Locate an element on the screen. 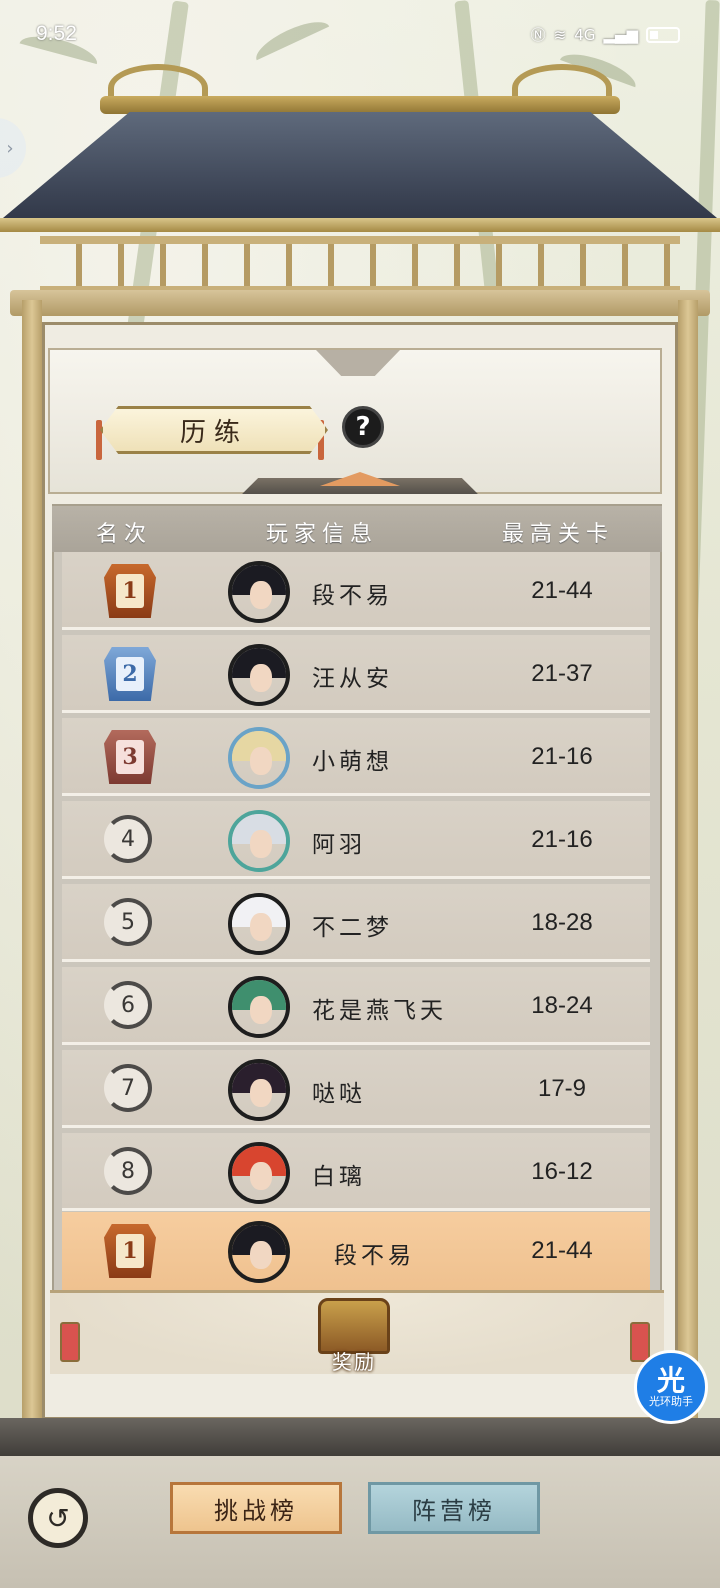  status-bar: 9:52 Ⓝ ≋ 4G ▂▄▆ is located at coordinates (360, 36).